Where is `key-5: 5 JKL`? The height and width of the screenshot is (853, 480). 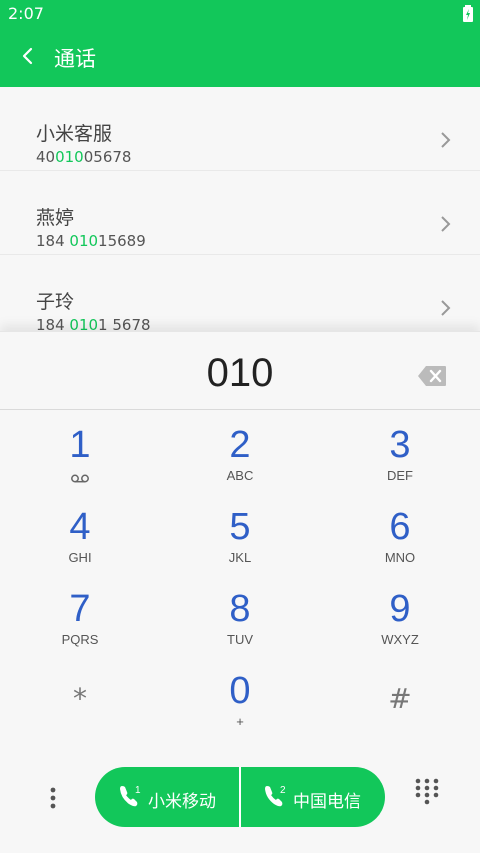
key-5: 5 JKL is located at coordinates (240, 539).